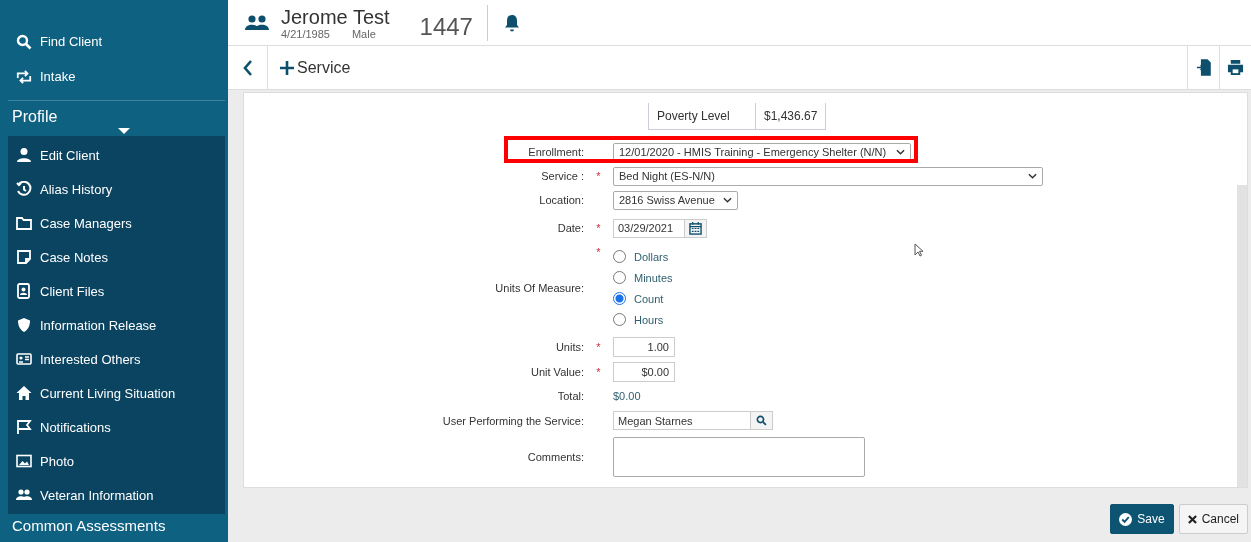  Describe the element at coordinates (124, 131) in the screenshot. I see `caret-icon` at that location.